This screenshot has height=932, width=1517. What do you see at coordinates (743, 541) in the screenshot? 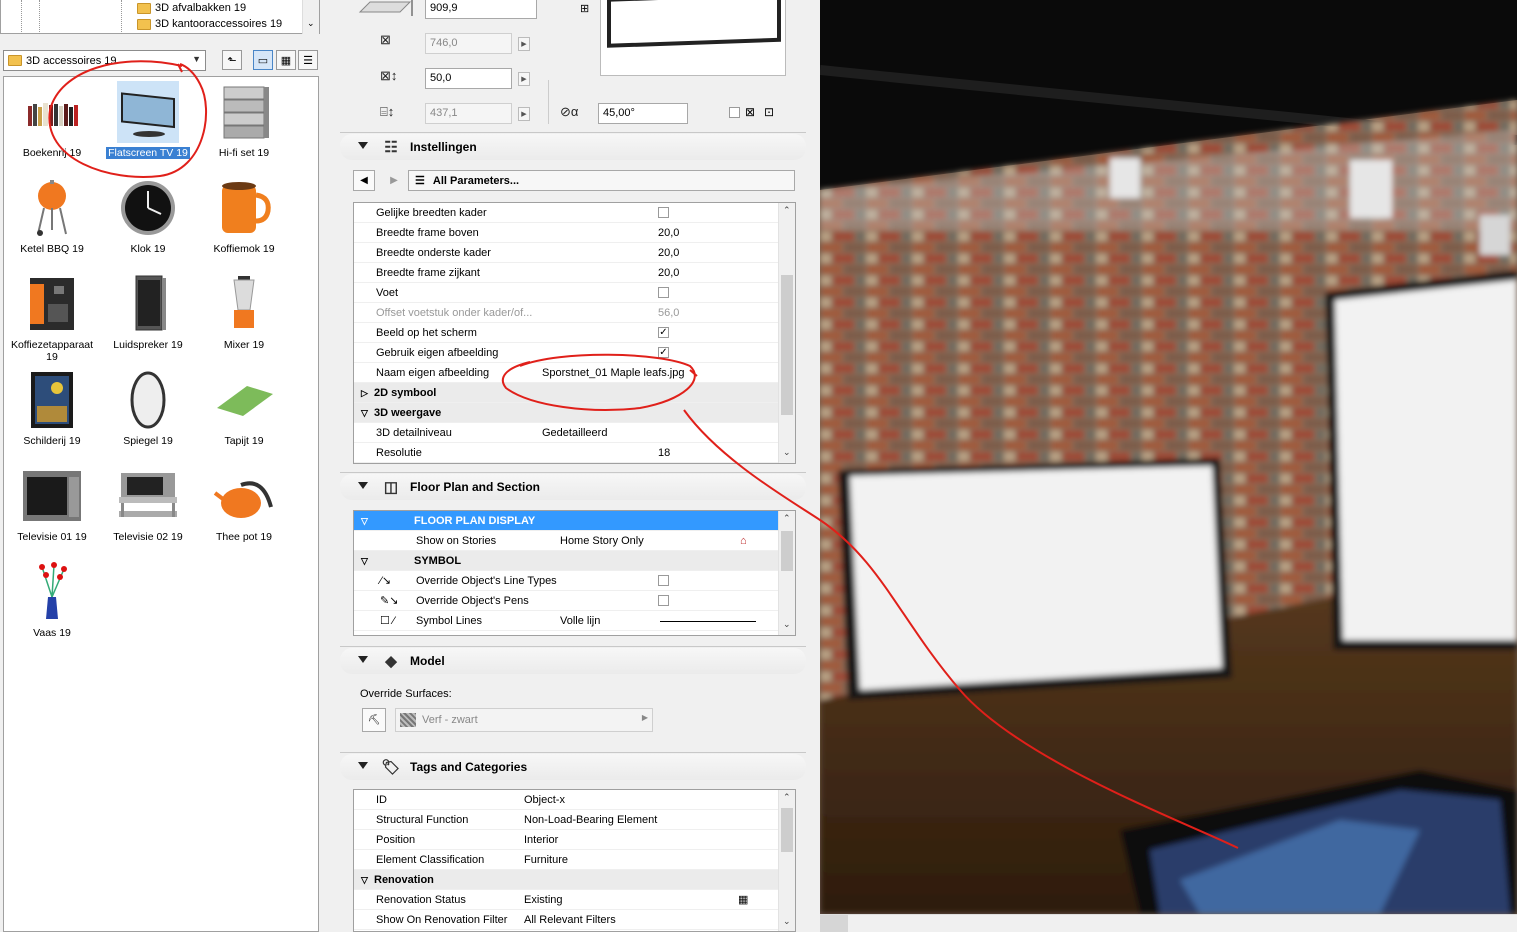
I see `stories-icon: ⌂` at bounding box center [743, 541].